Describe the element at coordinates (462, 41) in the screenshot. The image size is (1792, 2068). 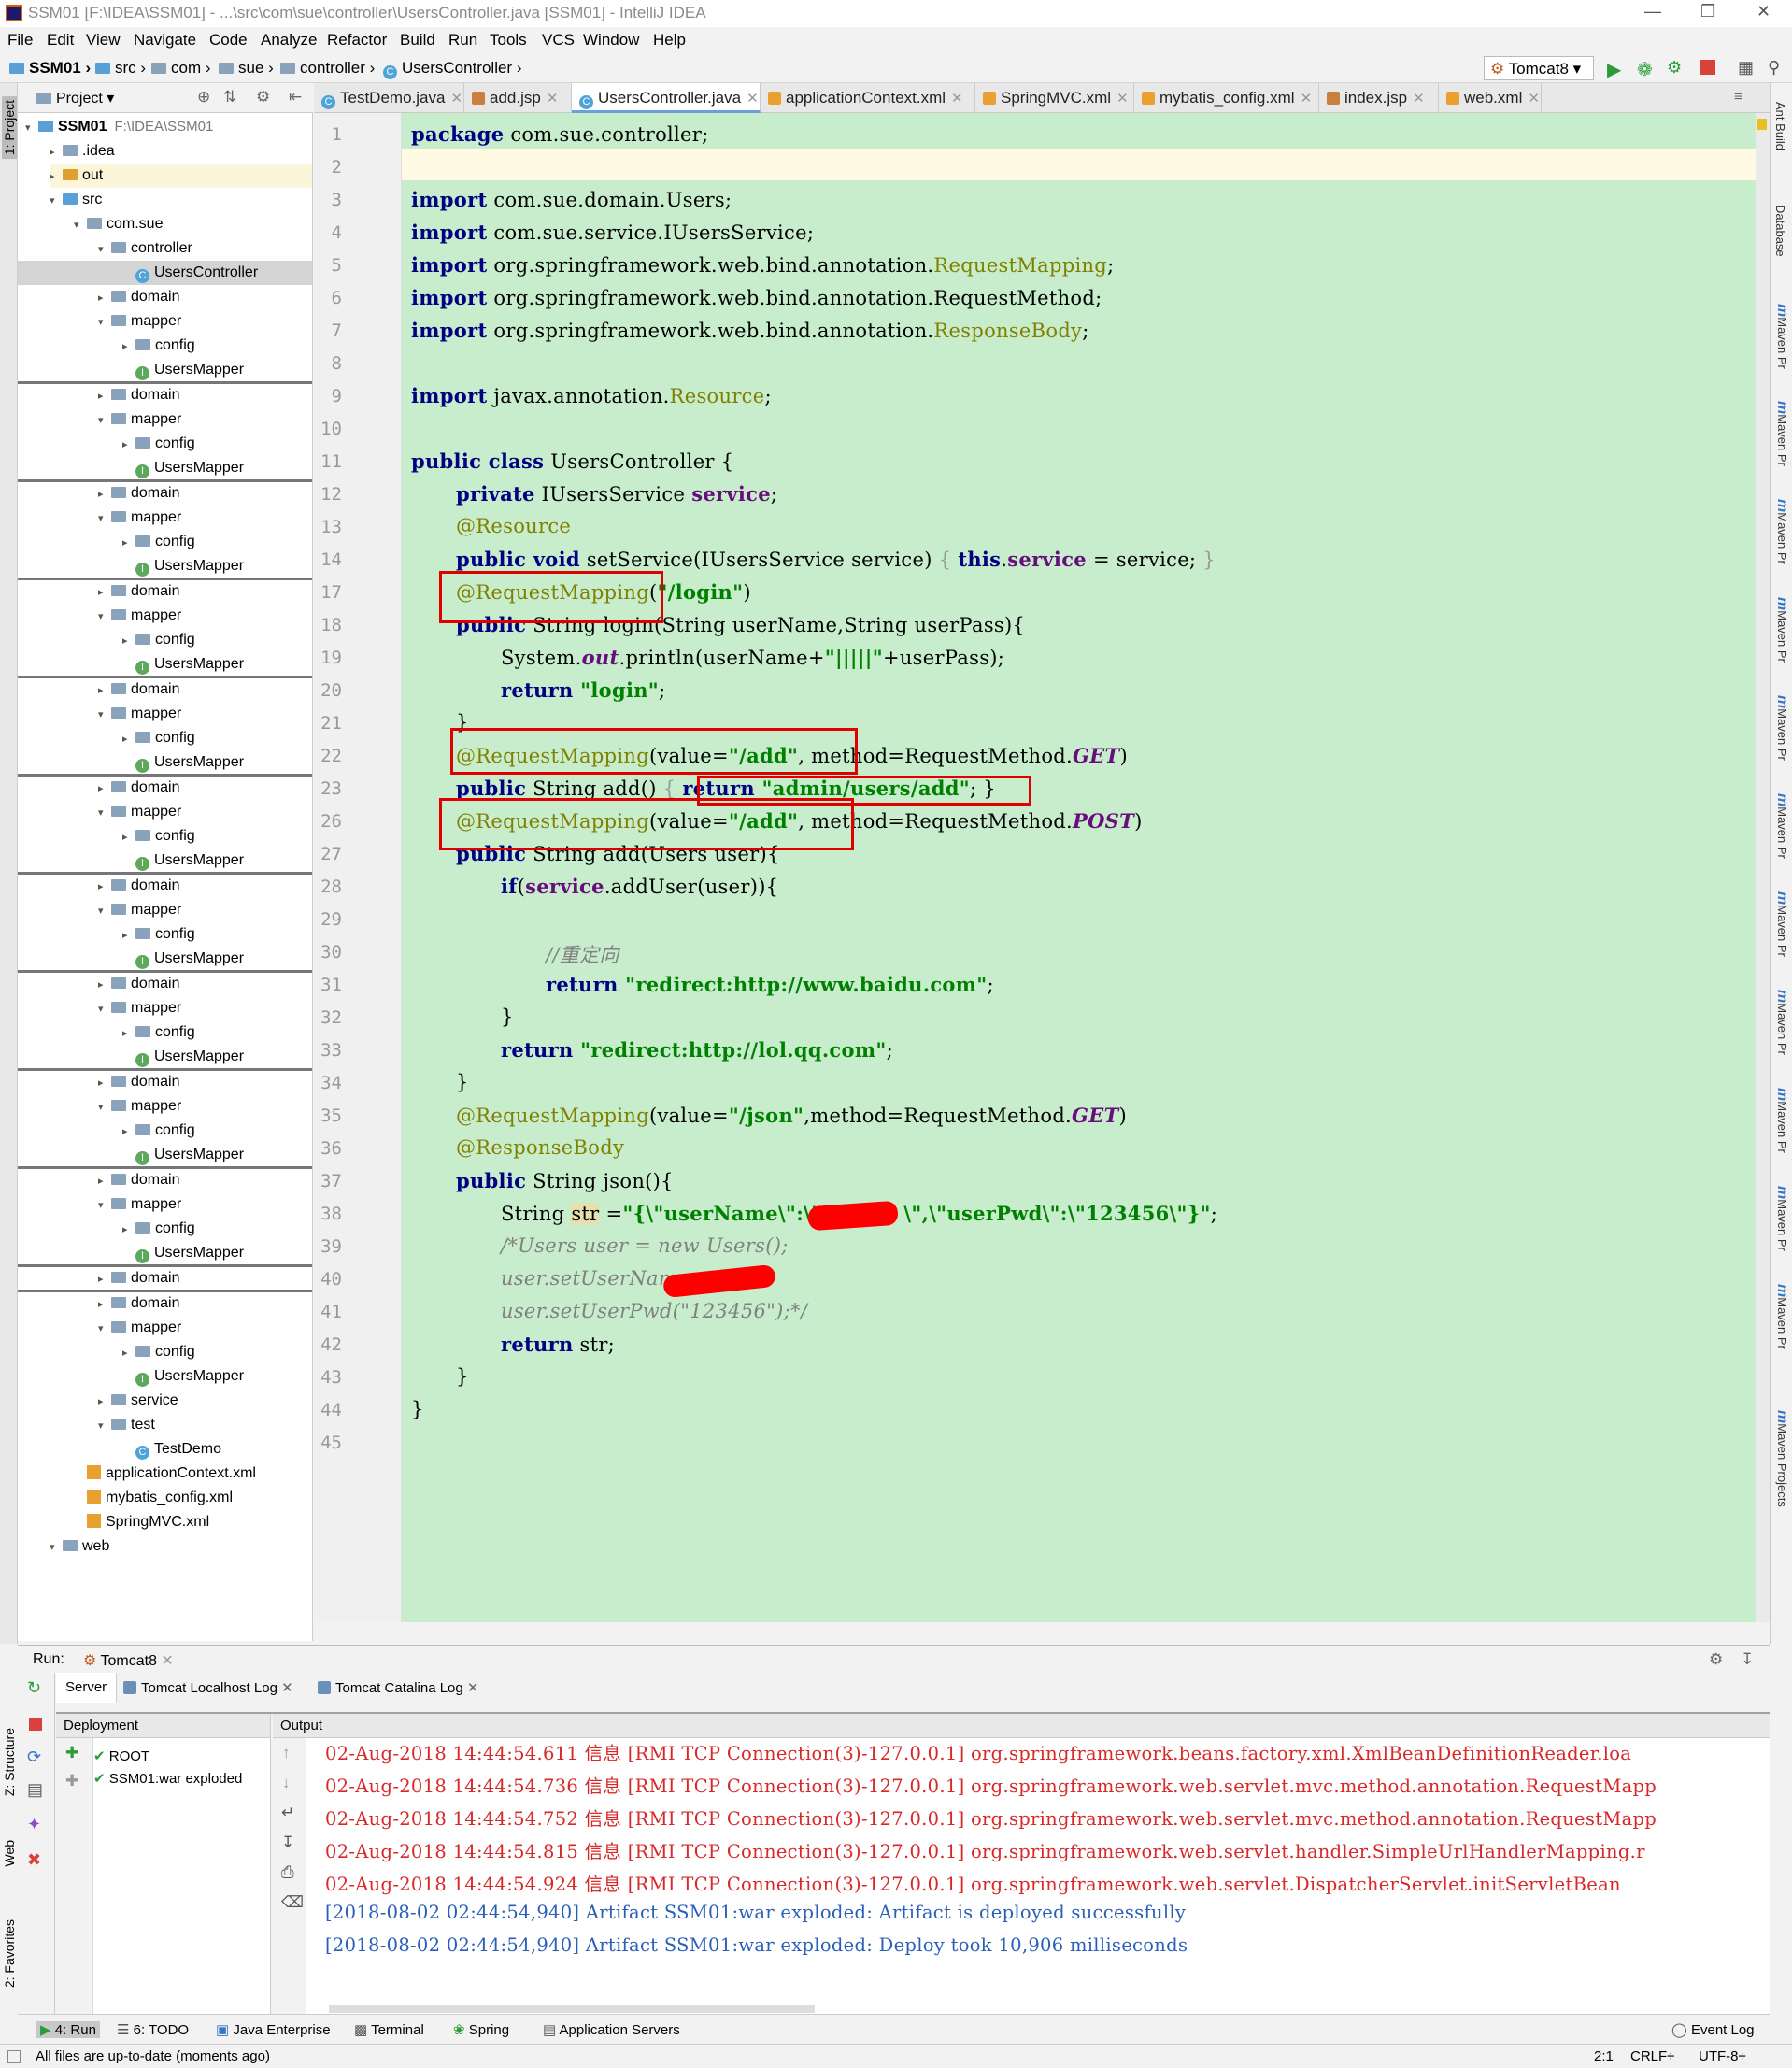
I see `menu-run: Run` at that location.